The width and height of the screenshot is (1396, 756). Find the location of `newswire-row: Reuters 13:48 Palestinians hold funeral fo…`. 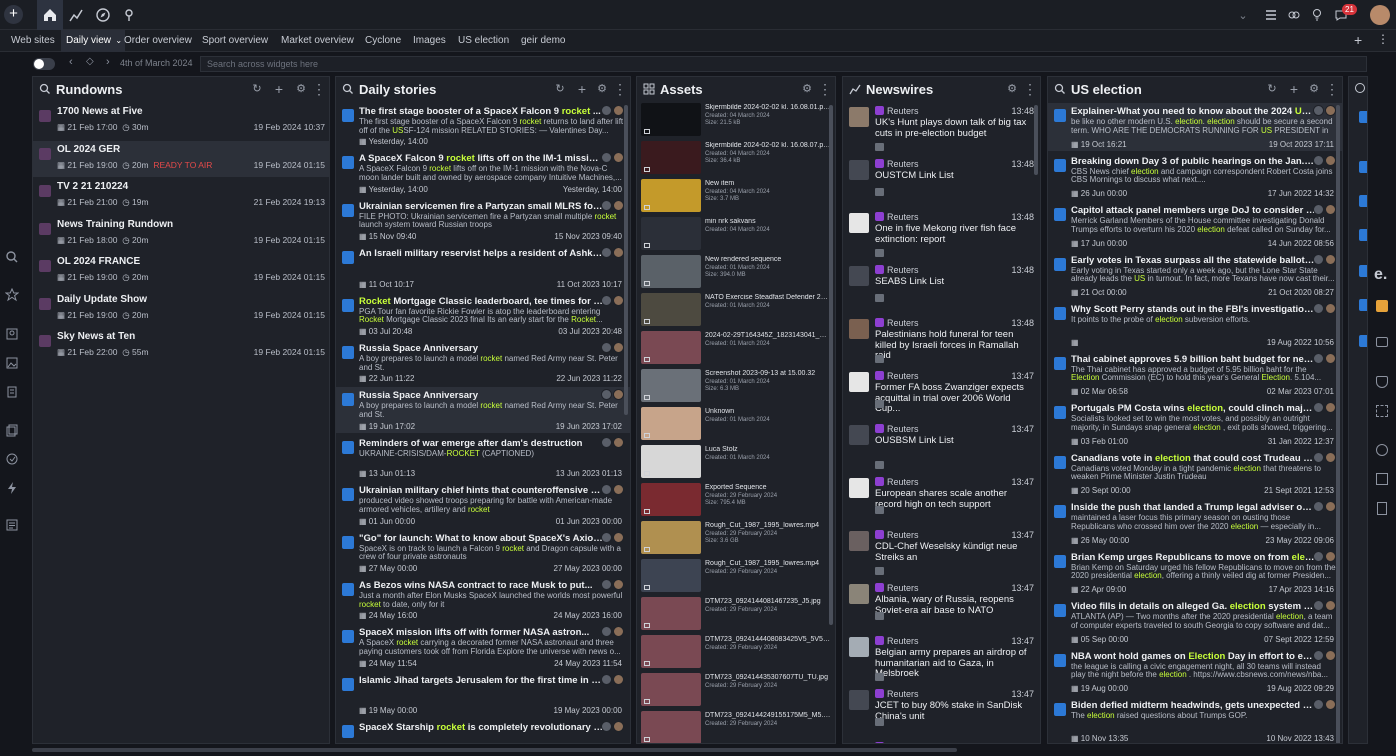

newswire-row: Reuters 13:48 Palestinians hold funeral fo… is located at coordinates (941, 340).